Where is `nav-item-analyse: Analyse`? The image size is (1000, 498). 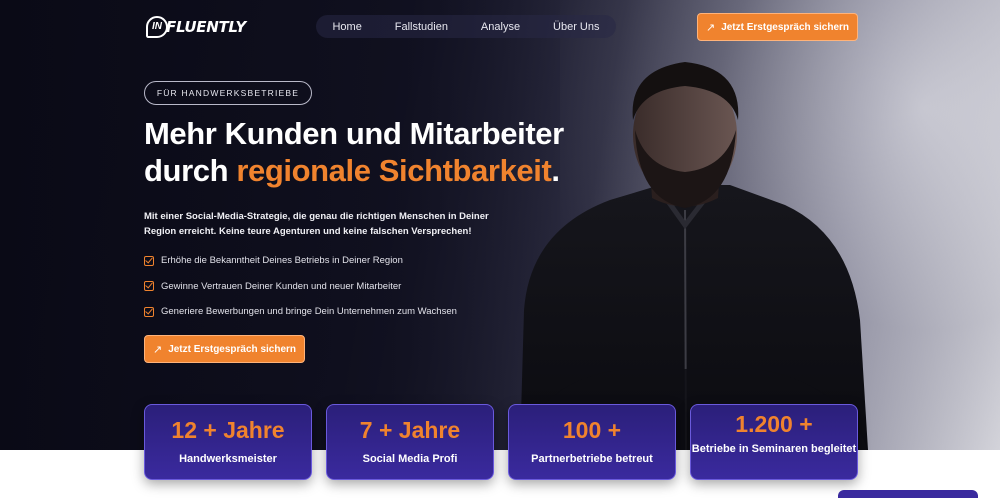 nav-item-analyse: Analyse is located at coordinates (500, 27).